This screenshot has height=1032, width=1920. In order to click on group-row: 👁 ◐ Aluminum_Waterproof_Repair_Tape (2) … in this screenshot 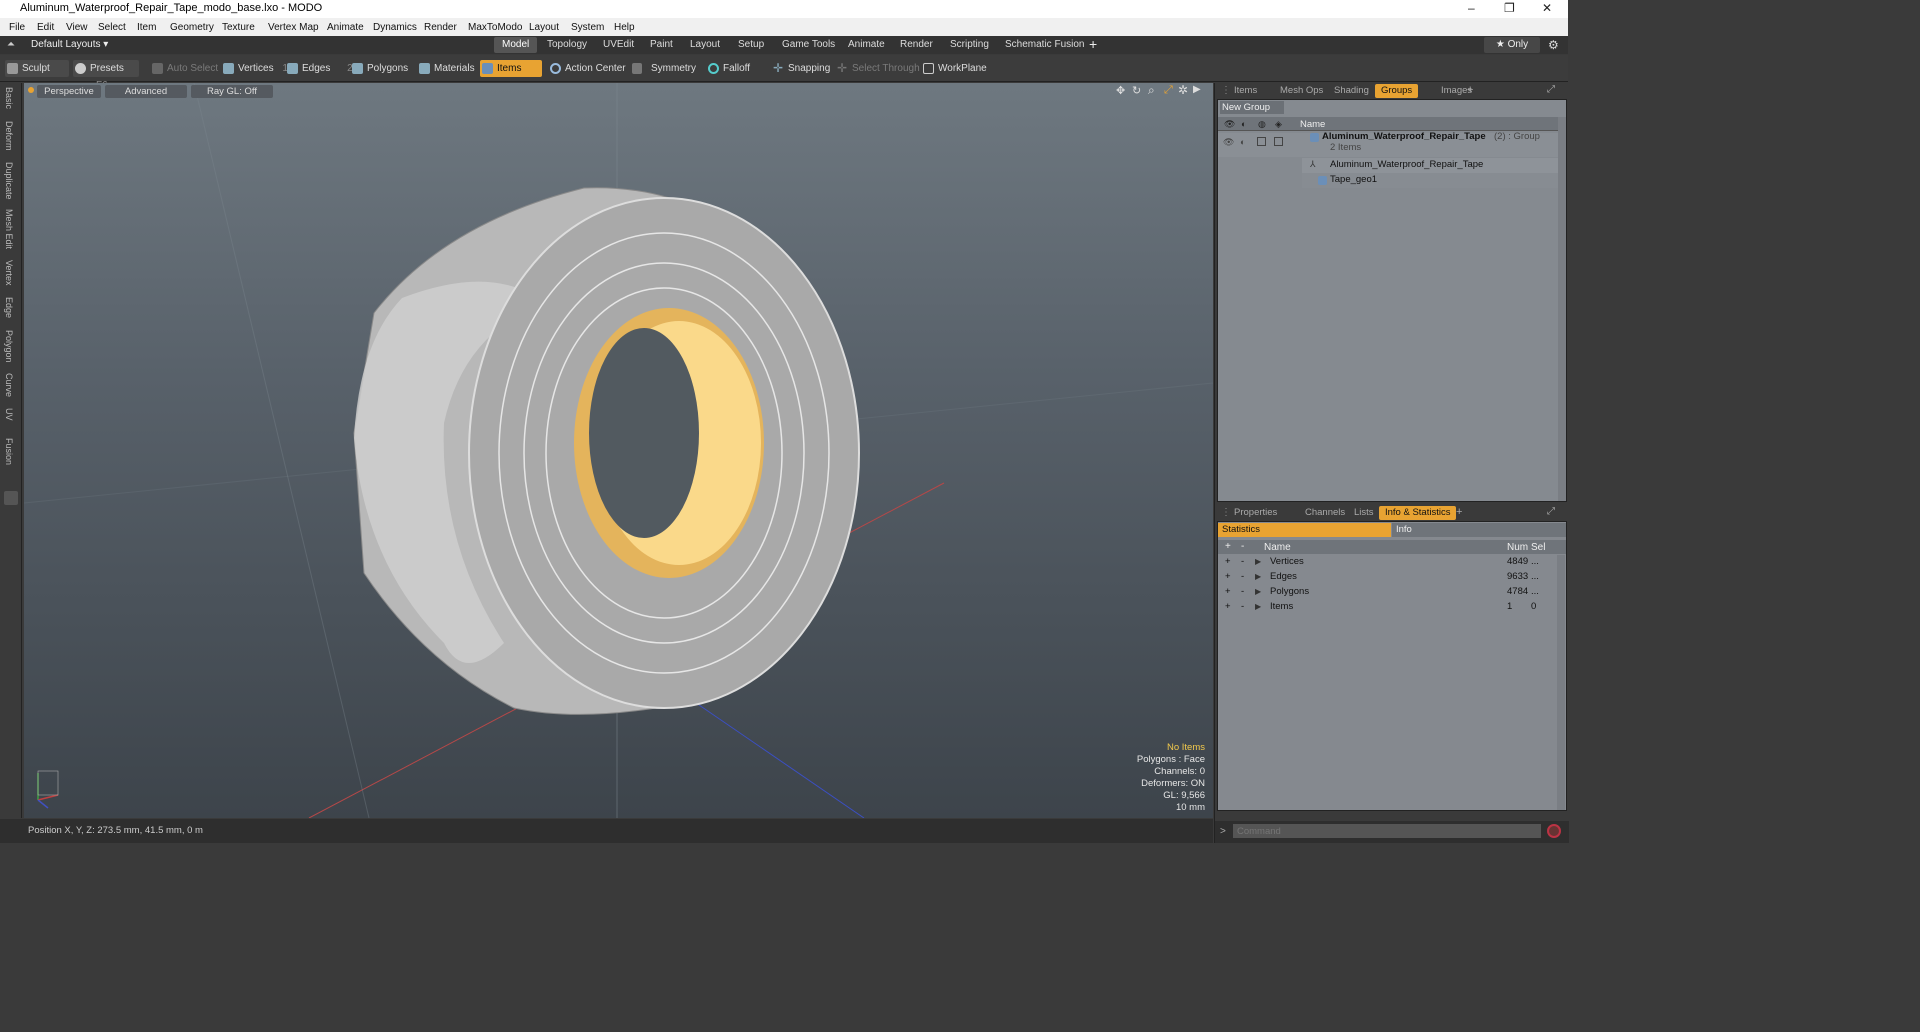, I will do `click(1388, 144)`.